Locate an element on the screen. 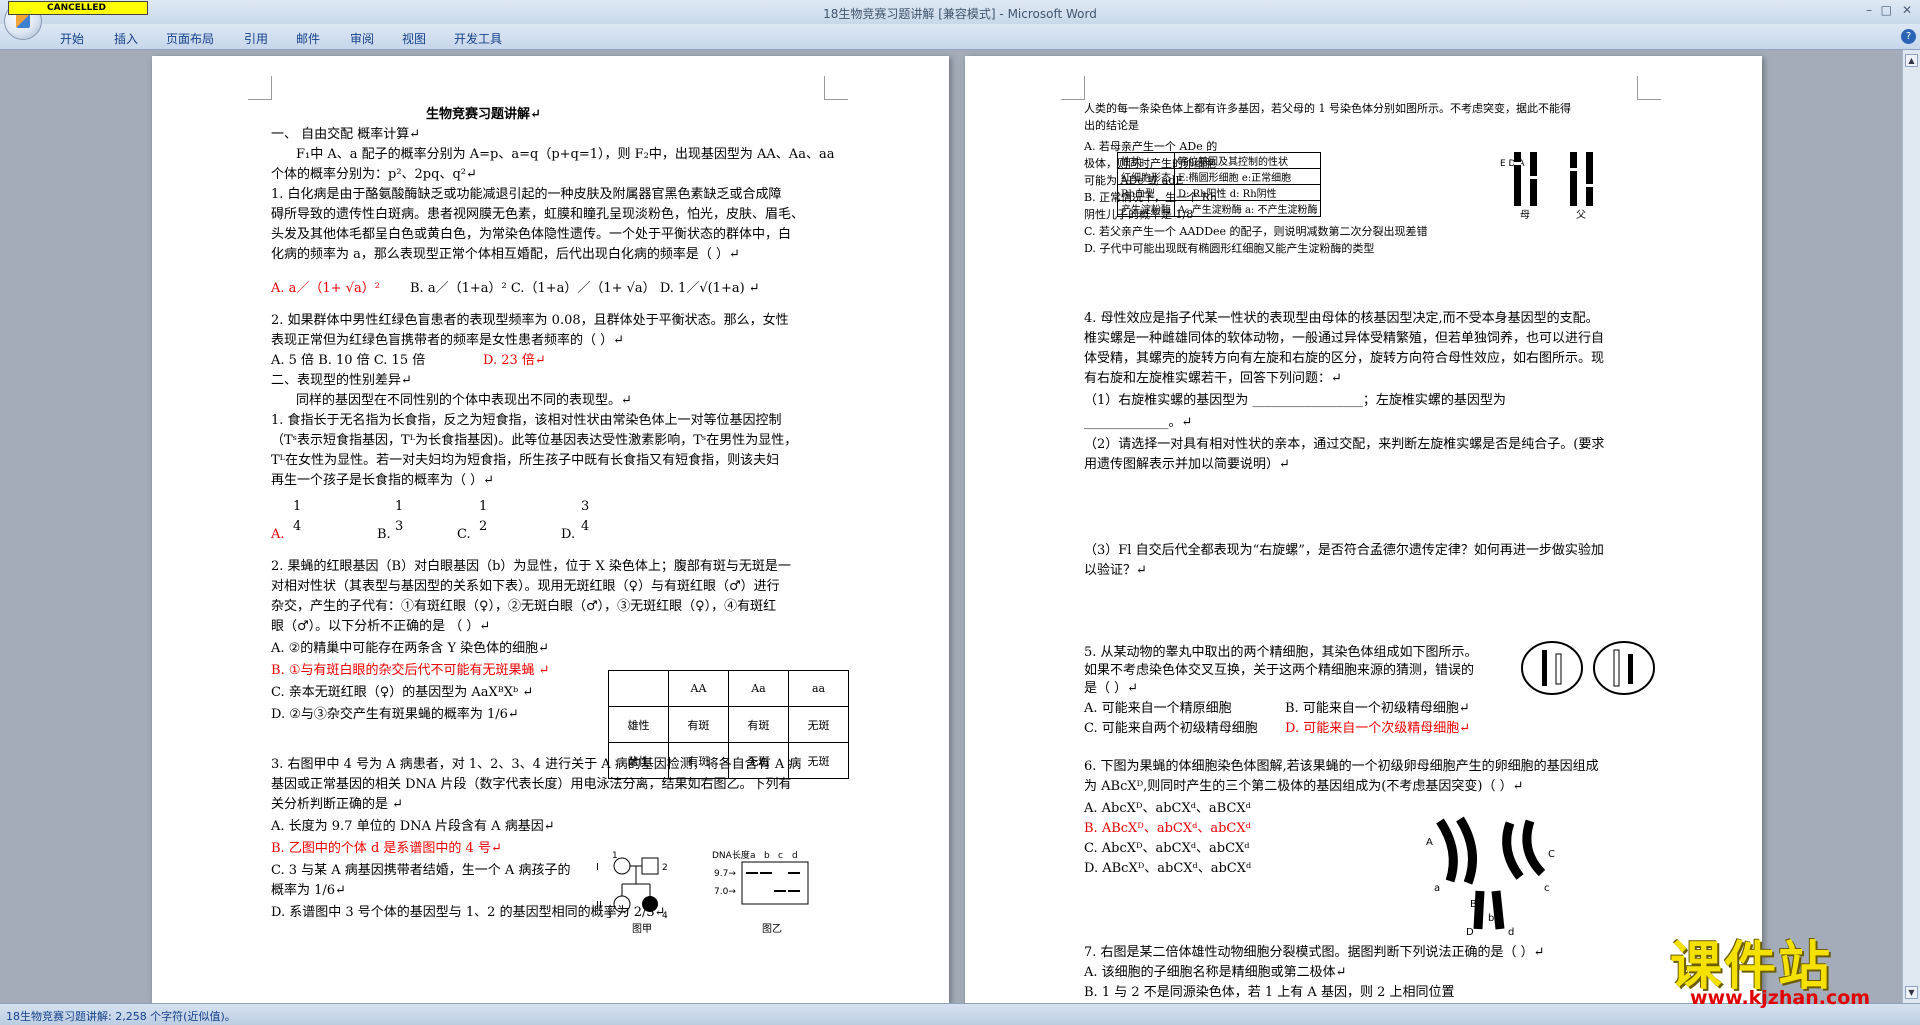 This screenshot has width=1920, height=1025. svg-text: 2 is located at coordinates (665, 868).